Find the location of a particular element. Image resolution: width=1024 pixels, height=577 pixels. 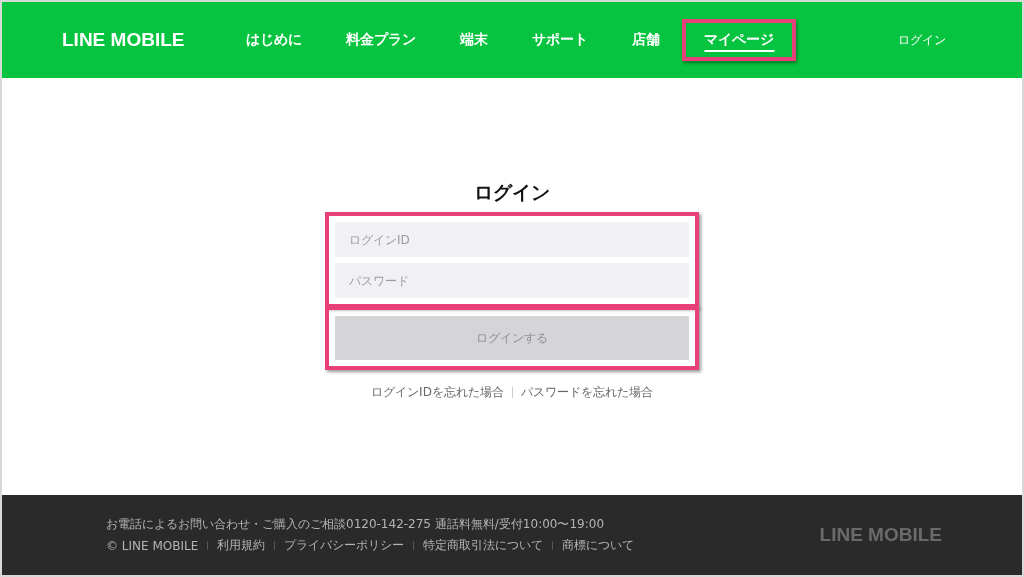

footer-logo: LINE MOBILE is located at coordinates (880, 535).